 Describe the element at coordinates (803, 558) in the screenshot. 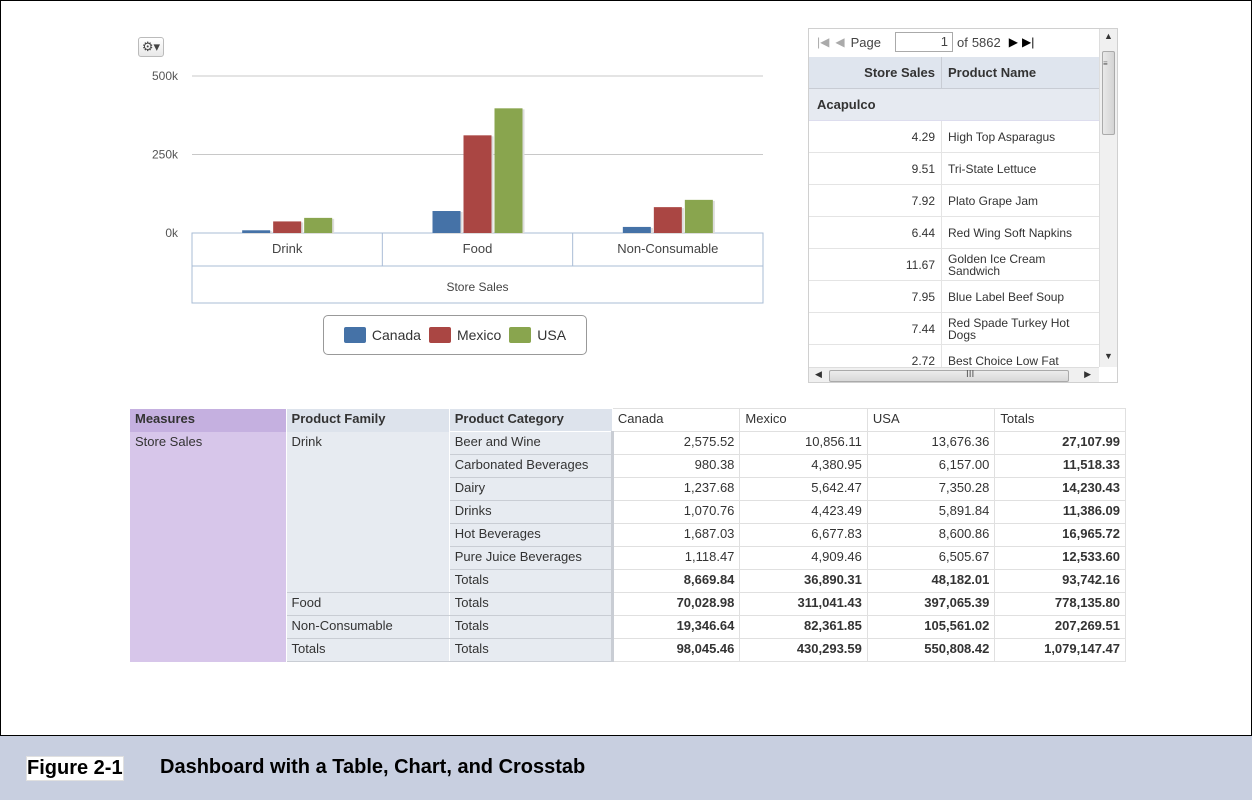

I see `mexico-value: 4,909.46` at that location.